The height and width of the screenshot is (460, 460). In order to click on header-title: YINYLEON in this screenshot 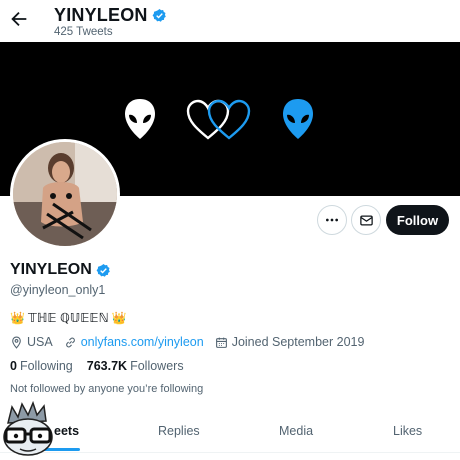, I will do `click(110, 15)`.